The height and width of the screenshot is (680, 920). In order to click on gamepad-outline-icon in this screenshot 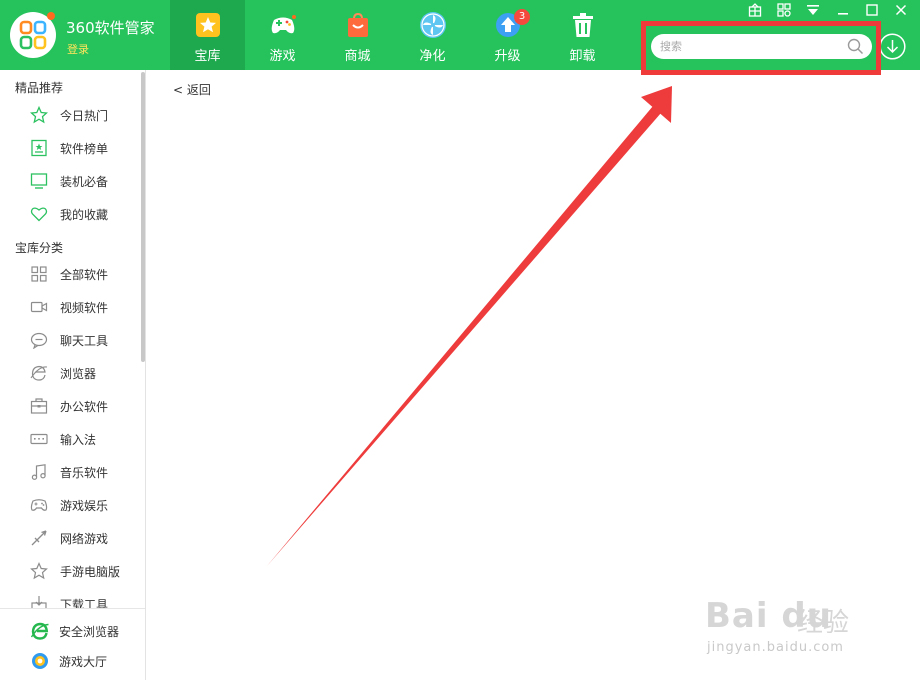, I will do `click(39, 505)`.